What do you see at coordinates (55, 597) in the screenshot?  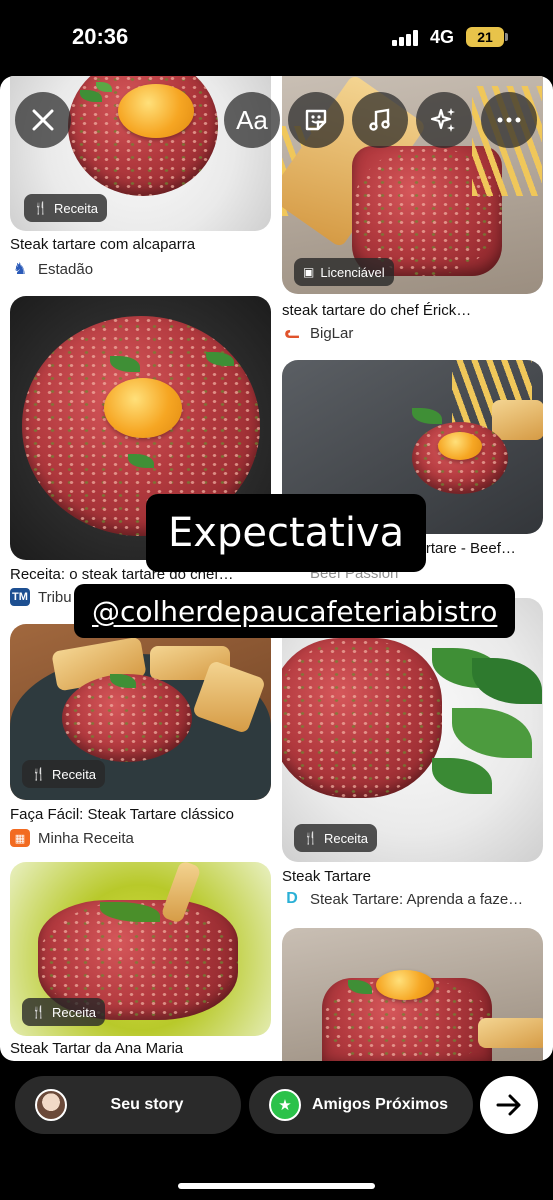 I see `source-label: Tribu` at bounding box center [55, 597].